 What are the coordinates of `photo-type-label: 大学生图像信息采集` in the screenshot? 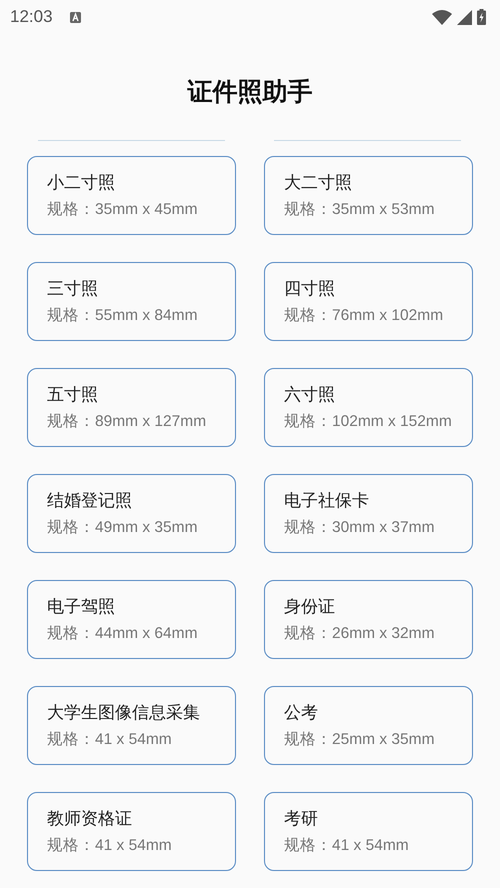 It's located at (124, 713).